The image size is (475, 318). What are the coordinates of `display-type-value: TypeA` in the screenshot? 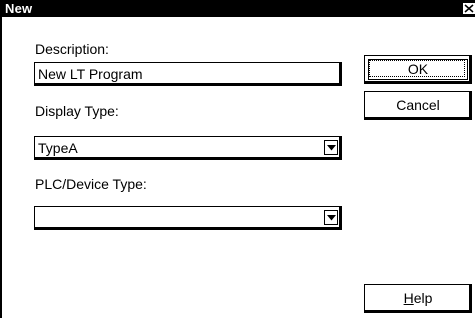 It's located at (58, 148).